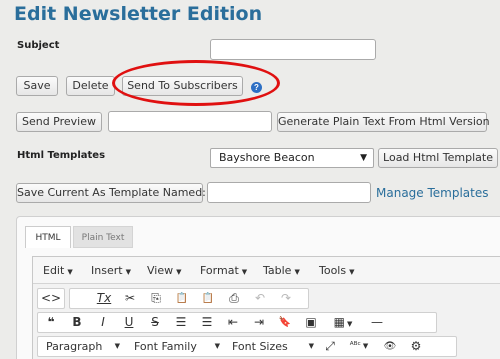 The image size is (500, 359). I want to click on italic-icon: I, so click(103, 322).